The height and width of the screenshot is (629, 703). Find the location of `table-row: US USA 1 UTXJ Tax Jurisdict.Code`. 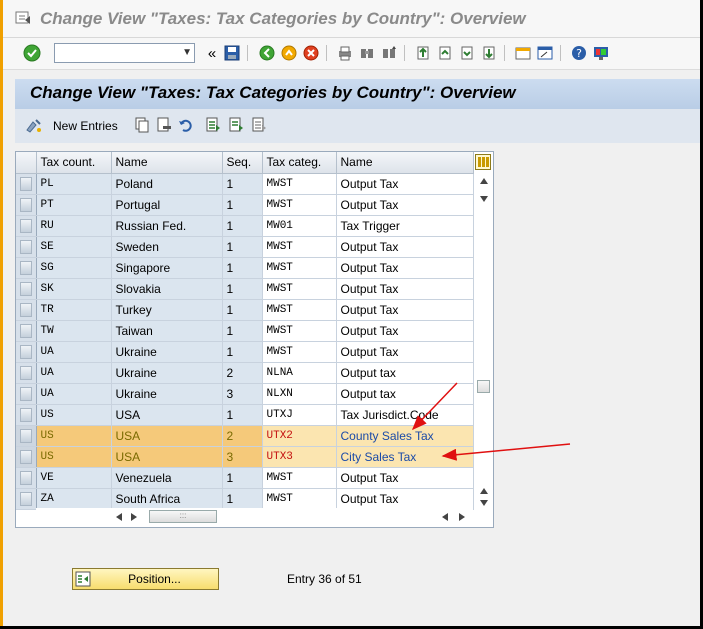

table-row: US USA 1 UTXJ Tax Jurisdict.Code is located at coordinates (245, 415).